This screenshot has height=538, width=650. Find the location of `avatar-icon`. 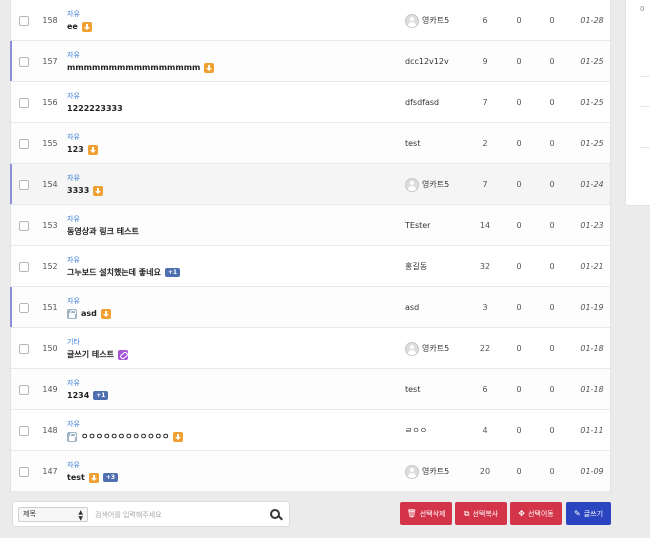

avatar-icon is located at coordinates (412, 348).